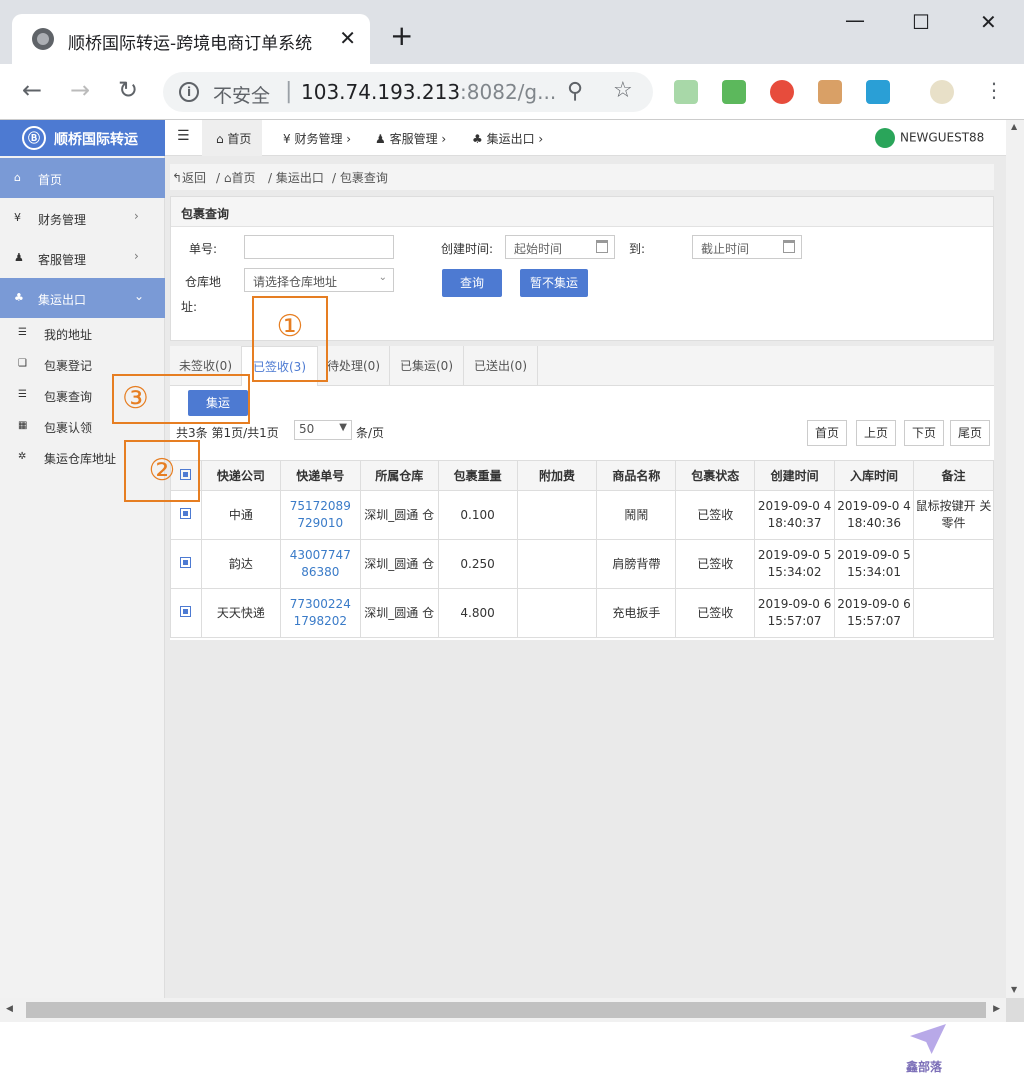 The width and height of the screenshot is (1024, 1080). What do you see at coordinates (136, 256) in the screenshot?
I see `chevron-right-icon: ›` at bounding box center [136, 256].